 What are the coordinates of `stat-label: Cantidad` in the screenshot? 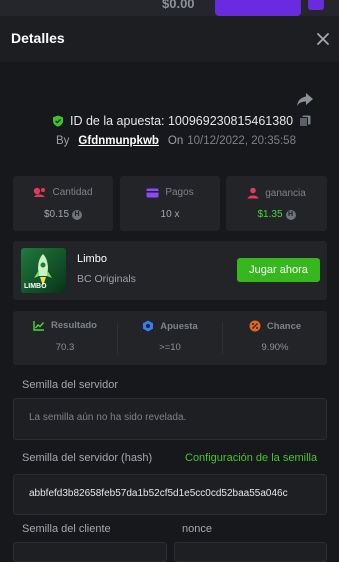 It's located at (72, 192).